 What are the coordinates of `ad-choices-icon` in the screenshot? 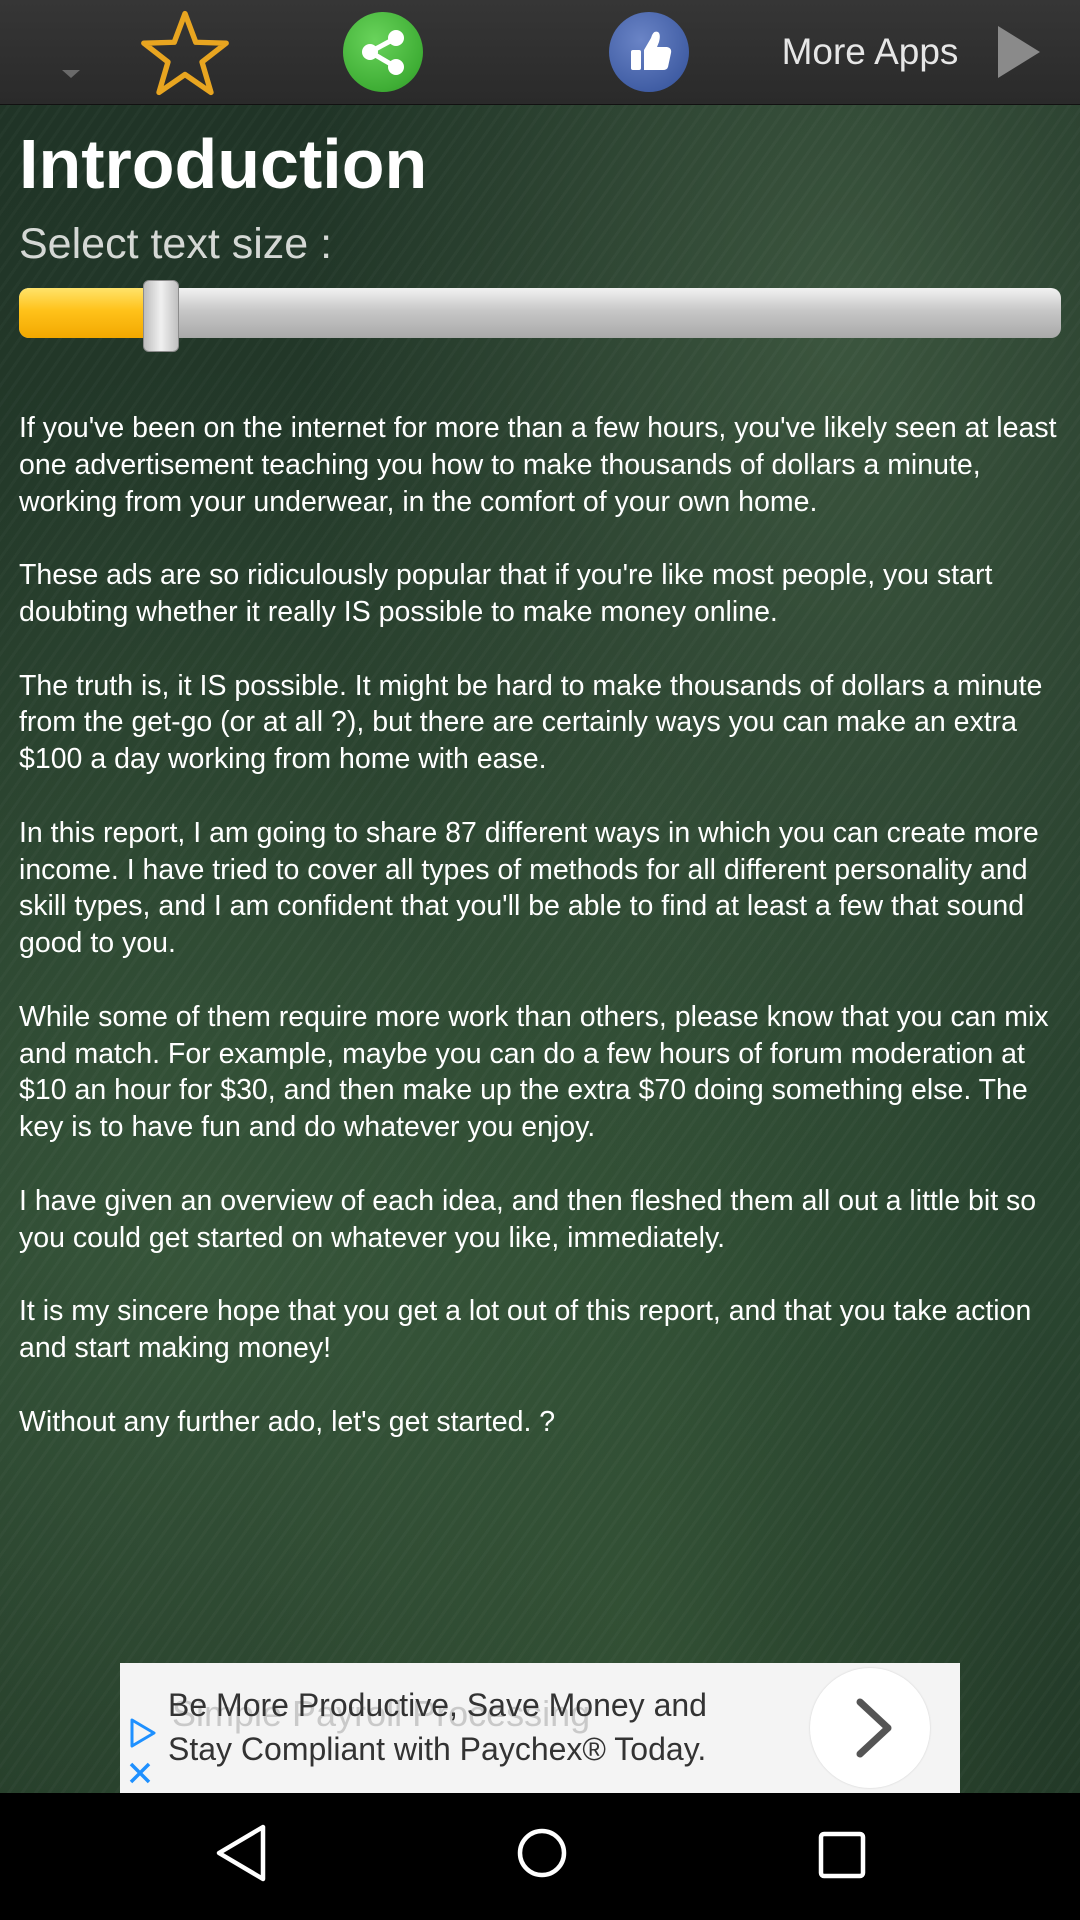 It's located at (142, 1733).